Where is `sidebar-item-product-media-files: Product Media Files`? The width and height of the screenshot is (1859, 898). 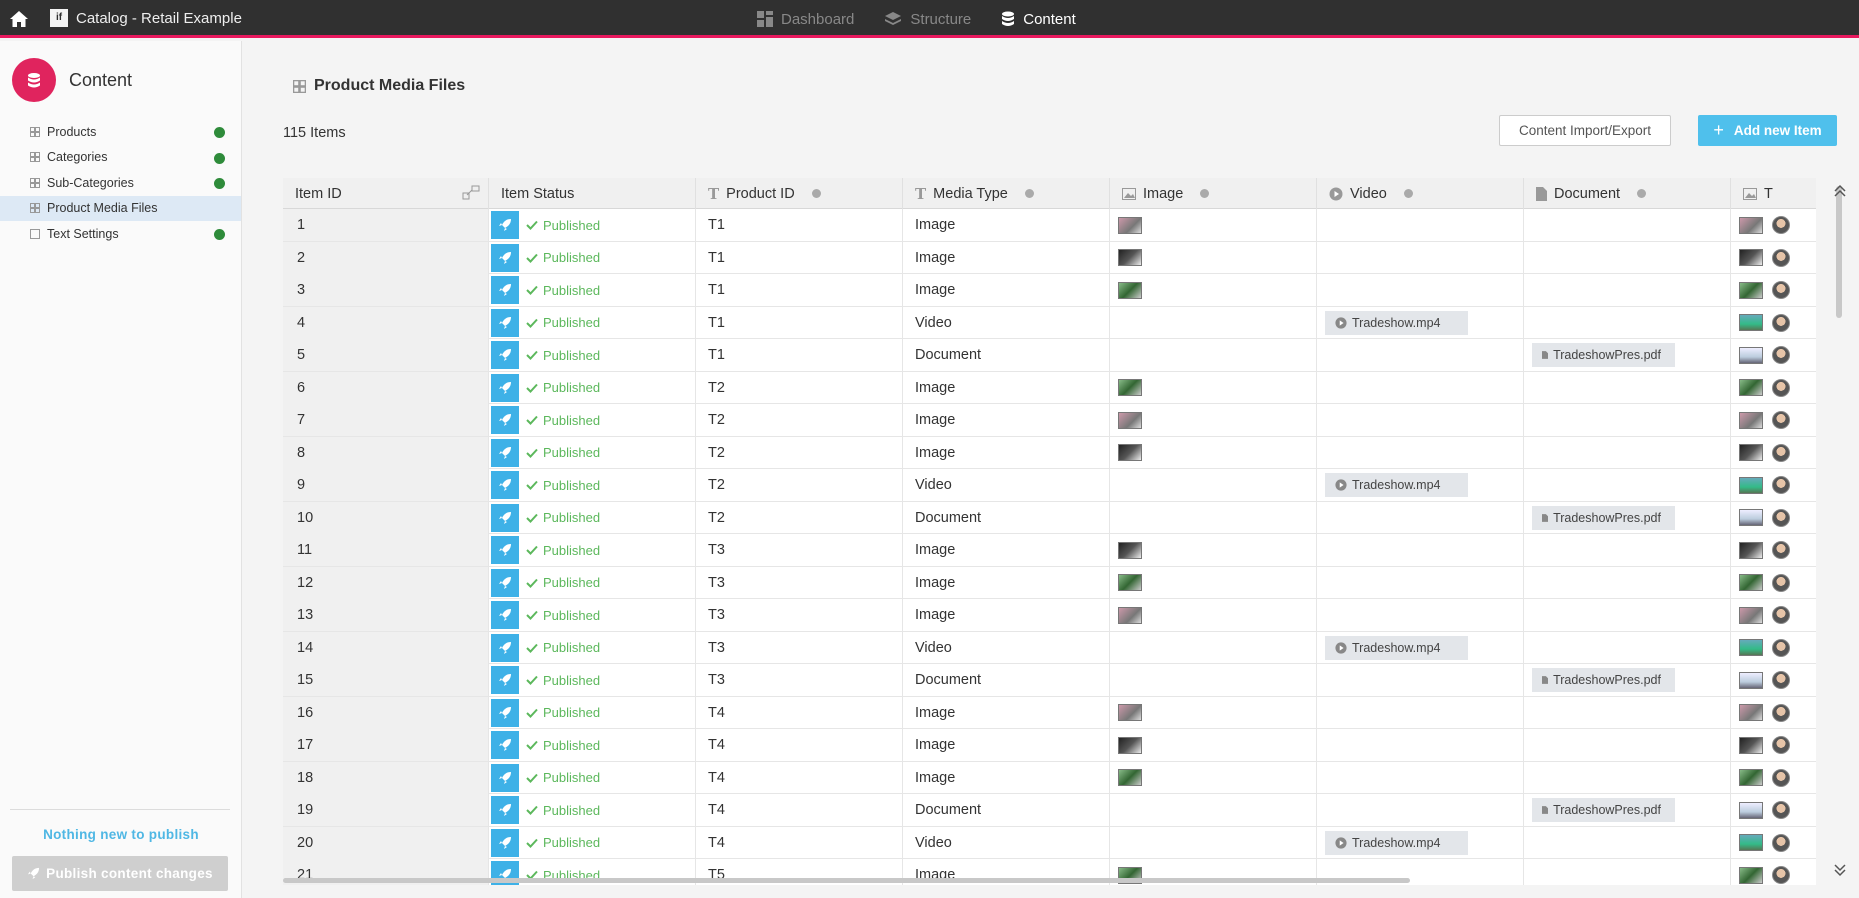
sidebar-item-product-media-files: Product Media Files is located at coordinates (120, 208).